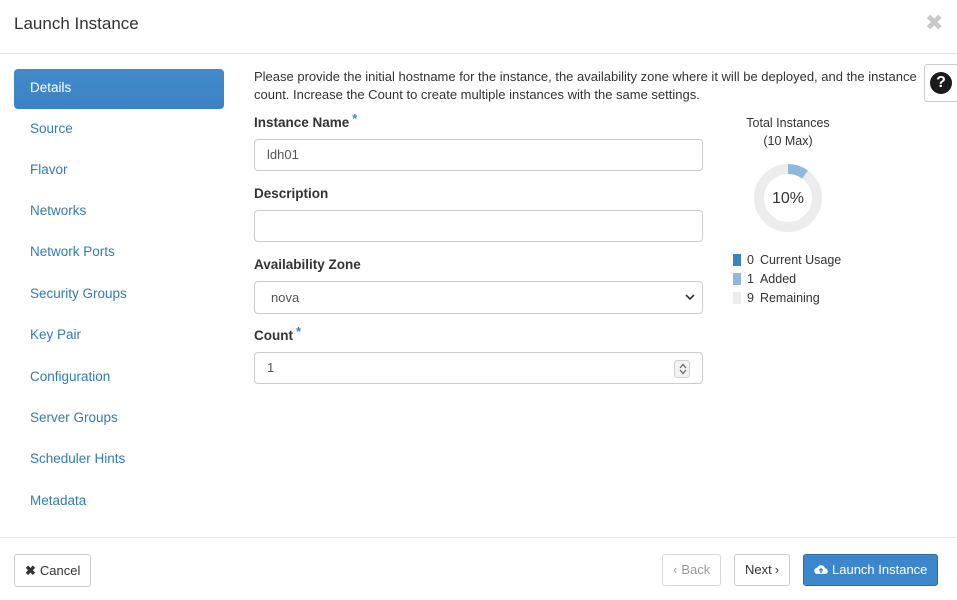 Image resolution: width=957 pixels, height=600 pixels. I want to click on count-value: 1, so click(271, 367).